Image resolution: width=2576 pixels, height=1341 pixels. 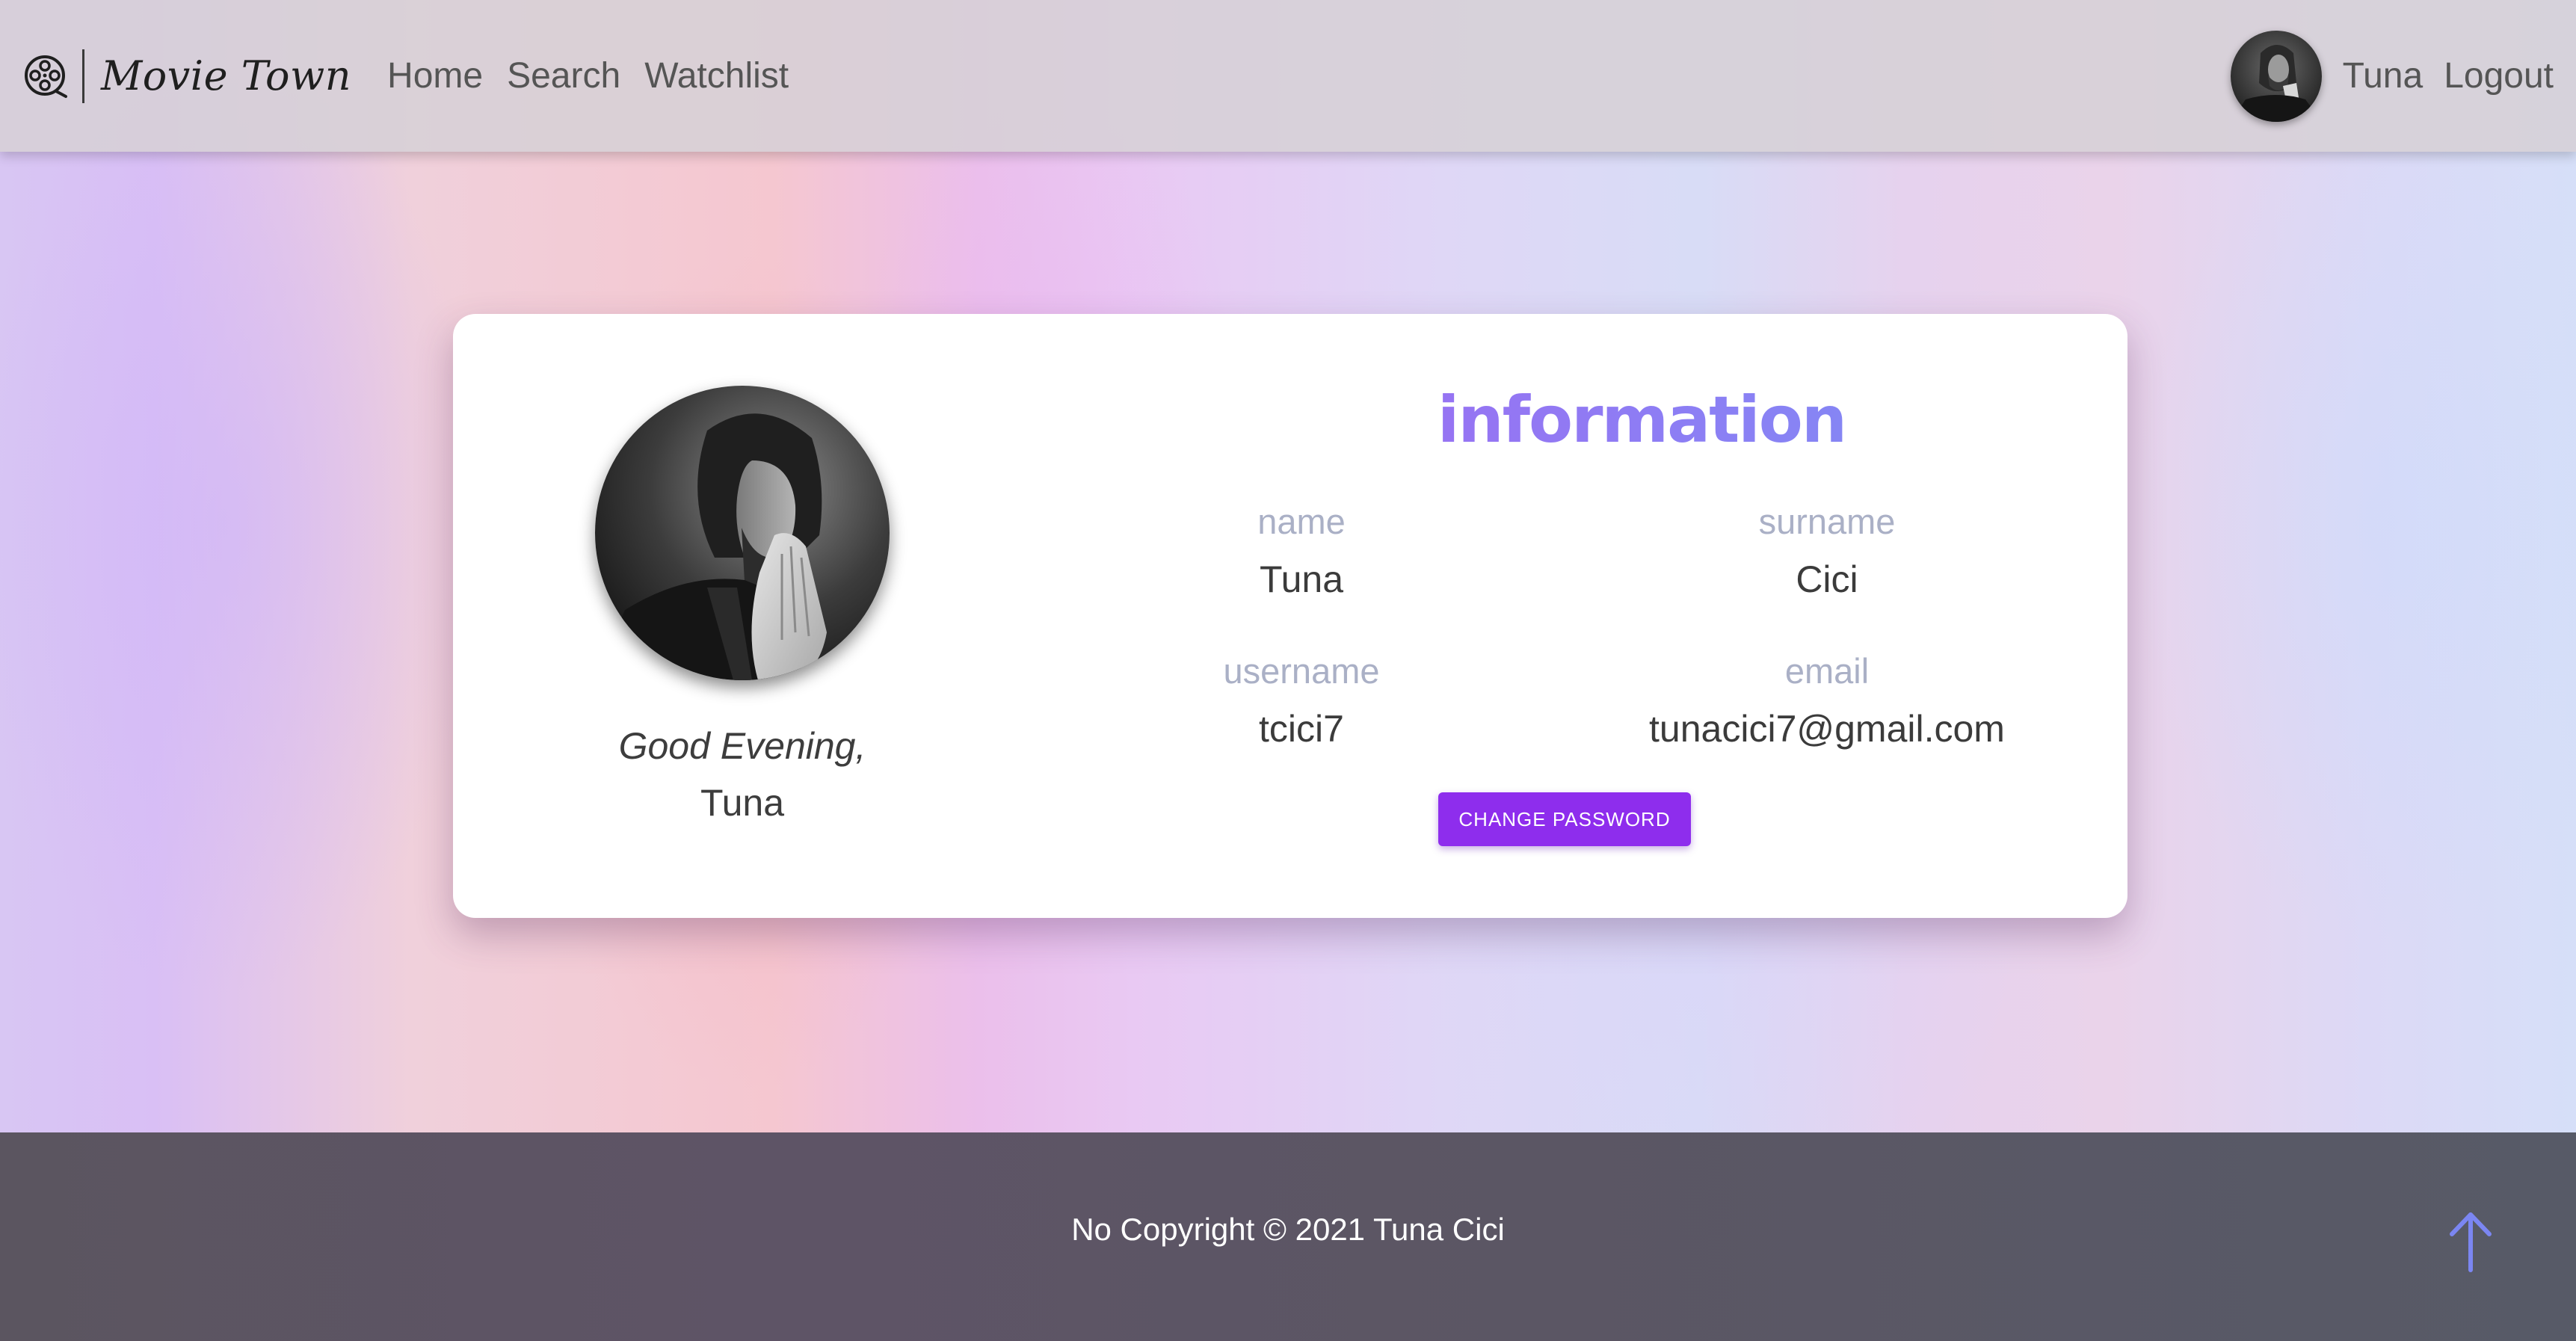 I want to click on nav-link-search: Search, so click(x=563, y=75).